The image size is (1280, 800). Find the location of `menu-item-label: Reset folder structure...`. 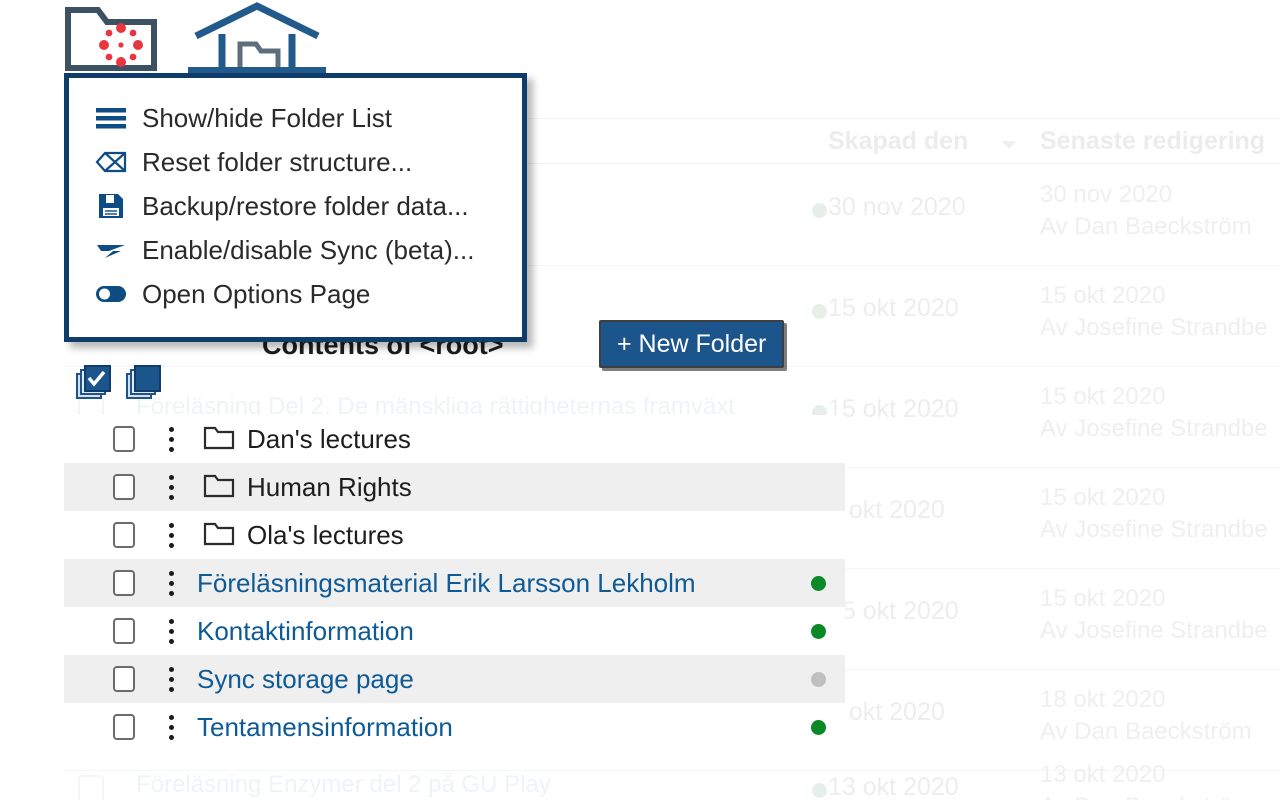

menu-item-label: Reset folder structure... is located at coordinates (277, 161).